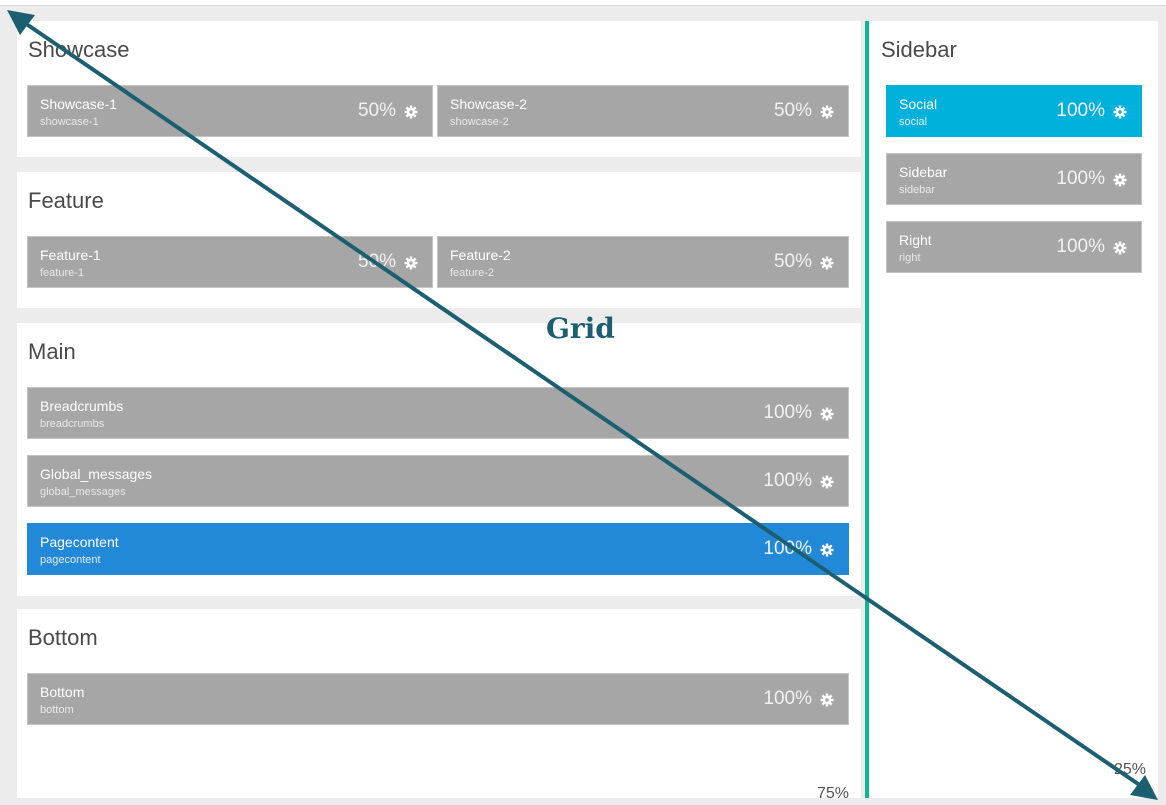  Describe the element at coordinates (57, 710) in the screenshot. I see `block-subtitle: bottom` at that location.